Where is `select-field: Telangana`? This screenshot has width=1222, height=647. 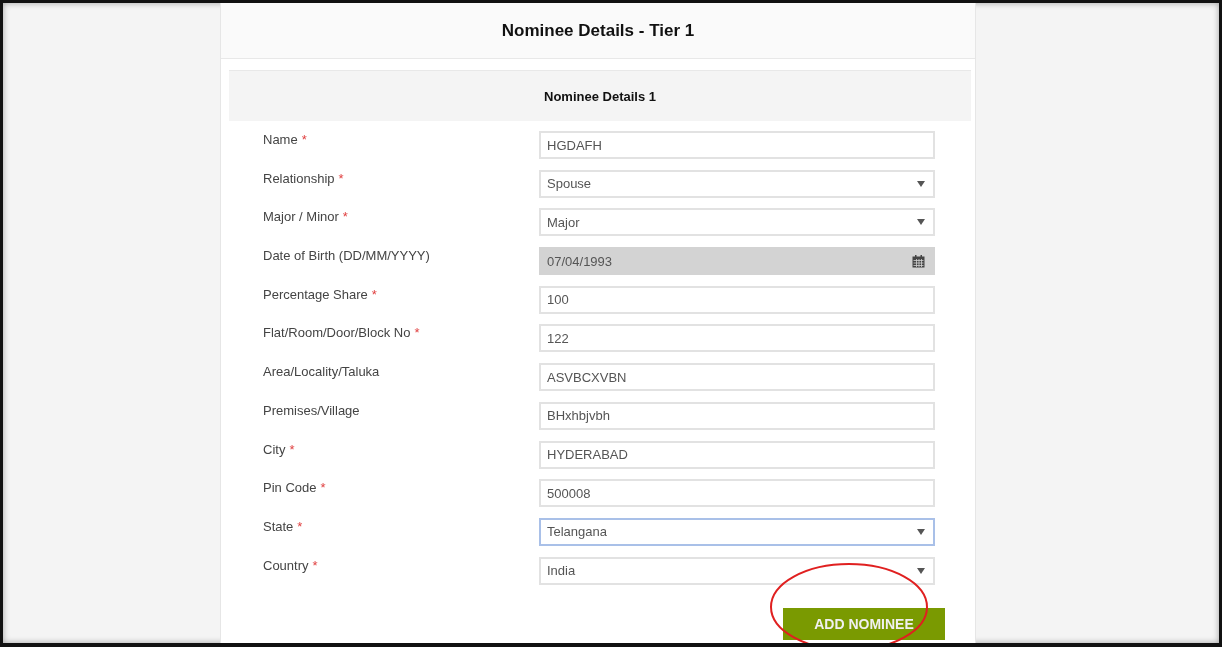 select-field: Telangana is located at coordinates (737, 531).